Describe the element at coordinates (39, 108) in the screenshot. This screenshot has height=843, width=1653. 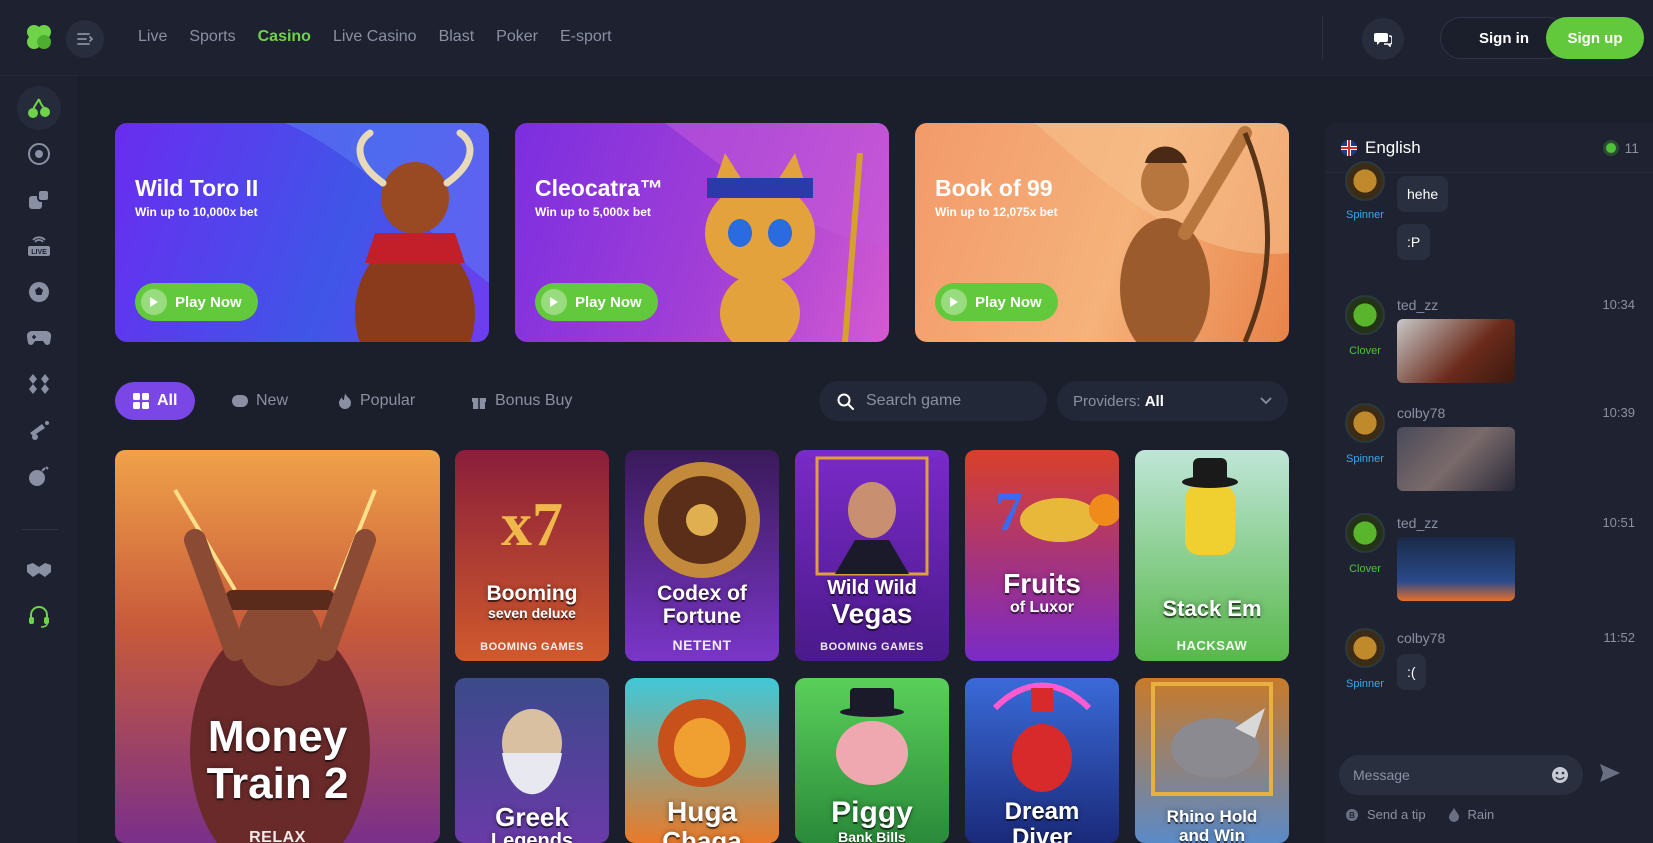
I see `sidebar-casino` at that location.